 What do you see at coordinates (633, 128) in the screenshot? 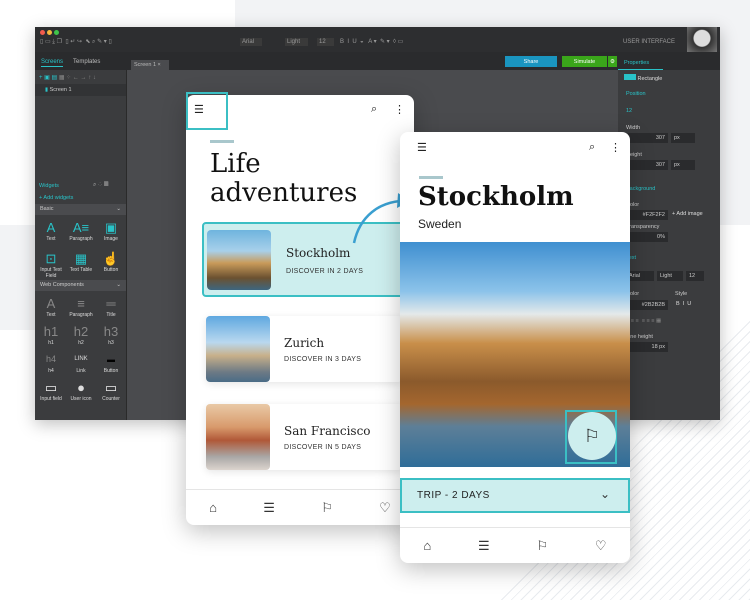
I see `width-label: Width` at bounding box center [633, 128].